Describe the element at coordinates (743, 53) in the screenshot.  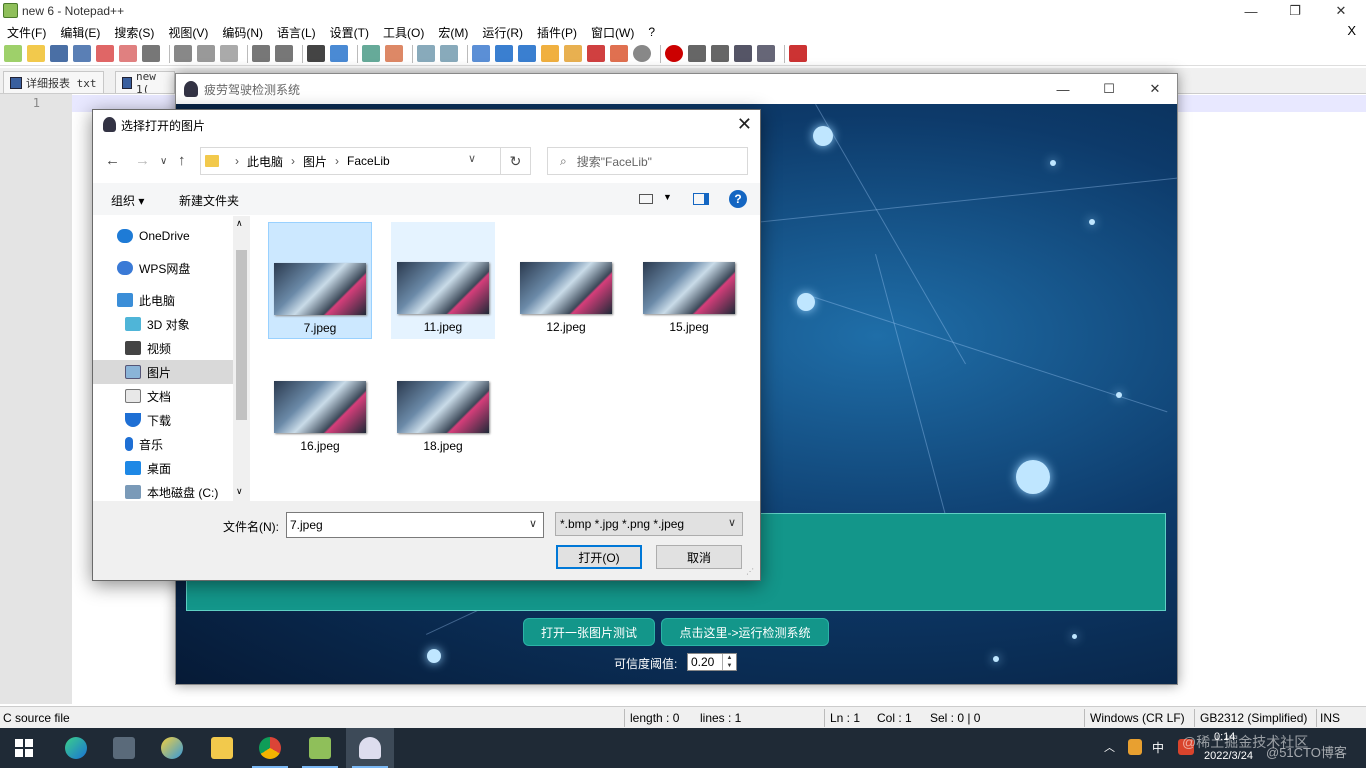
I see `run-macro-multiple-icon` at that location.